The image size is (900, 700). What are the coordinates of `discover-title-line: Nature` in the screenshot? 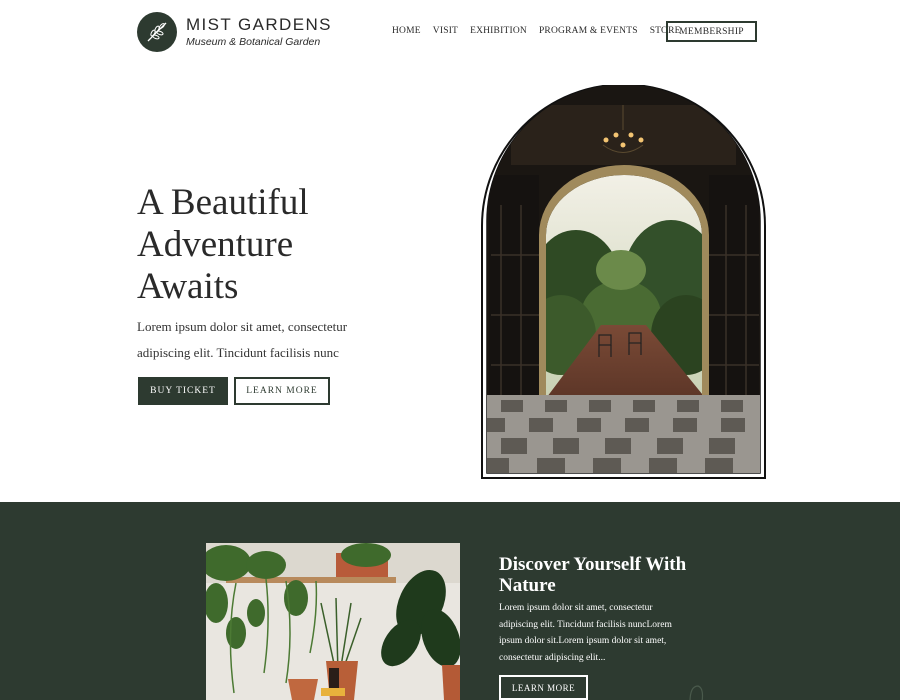 It's located at (527, 585).